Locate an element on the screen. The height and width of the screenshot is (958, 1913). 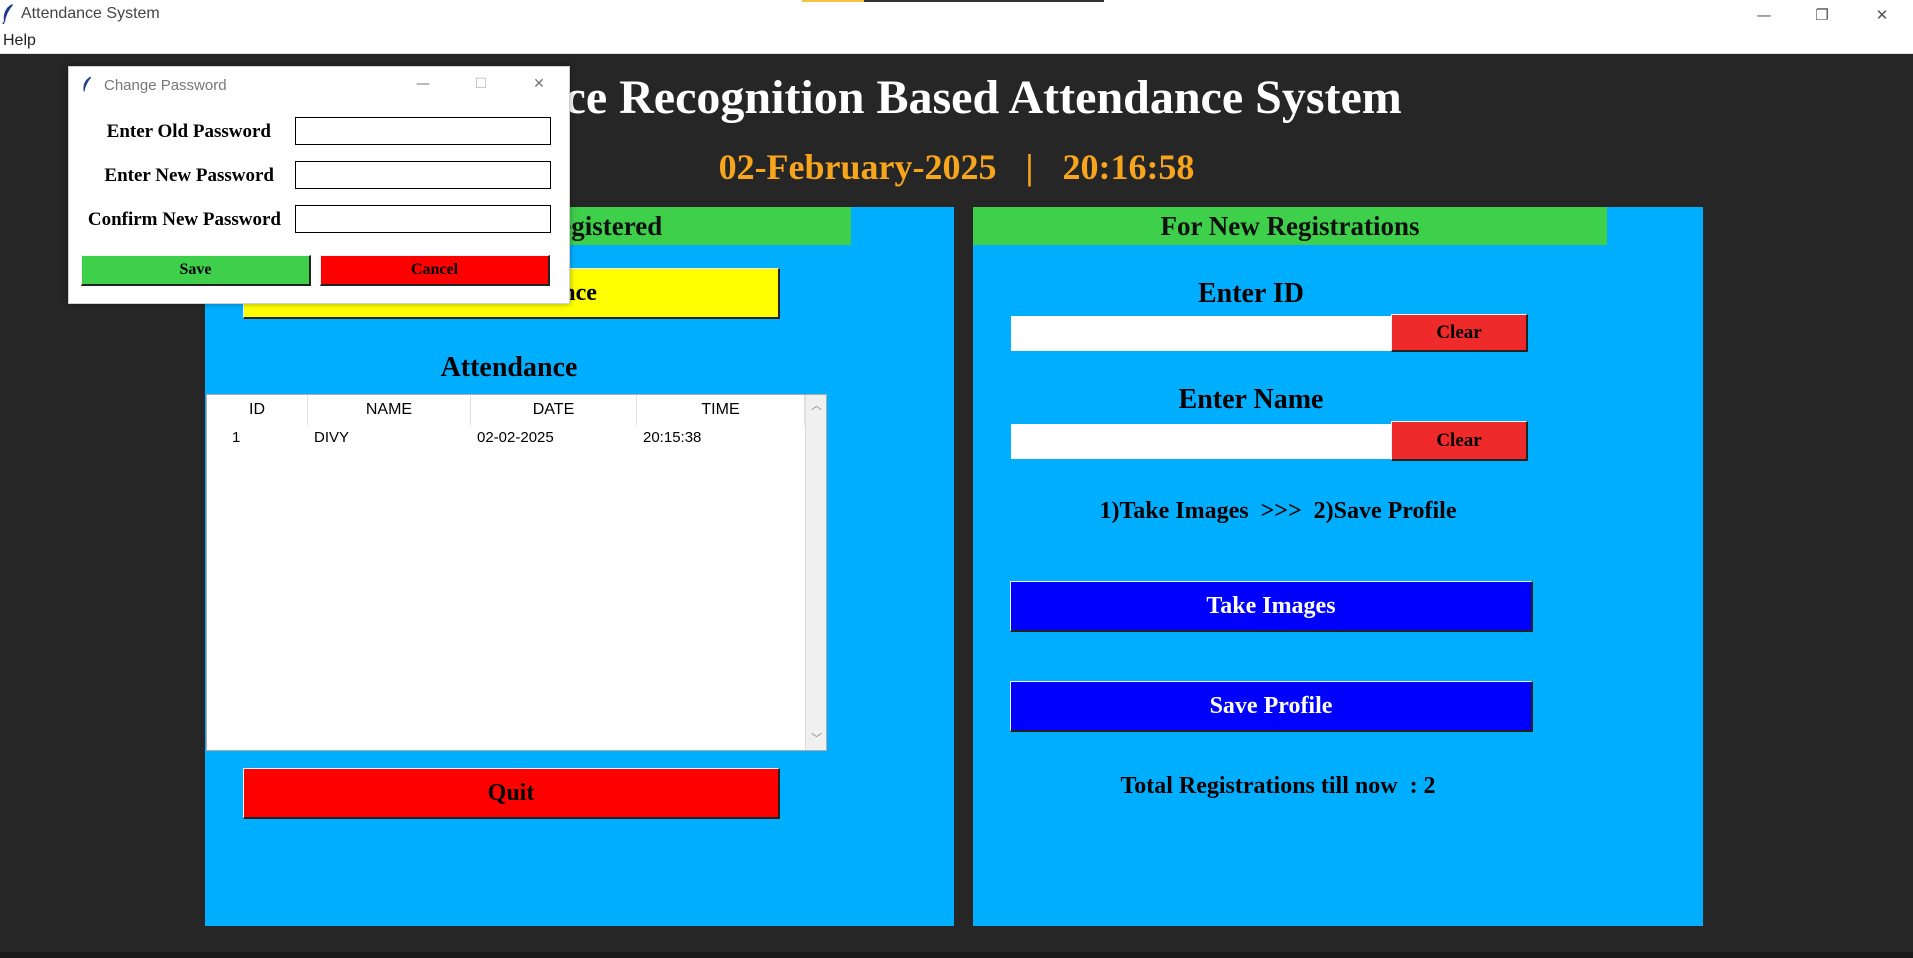
time-text: 20:16:58 is located at coordinates (1128, 167).